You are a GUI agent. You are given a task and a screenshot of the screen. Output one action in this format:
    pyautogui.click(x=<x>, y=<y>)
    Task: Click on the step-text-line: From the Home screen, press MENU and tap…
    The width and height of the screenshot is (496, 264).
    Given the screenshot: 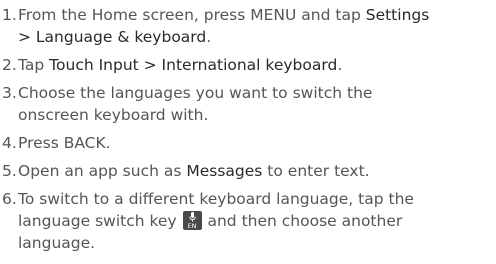 What is the action you would take?
    pyautogui.click(x=223, y=15)
    